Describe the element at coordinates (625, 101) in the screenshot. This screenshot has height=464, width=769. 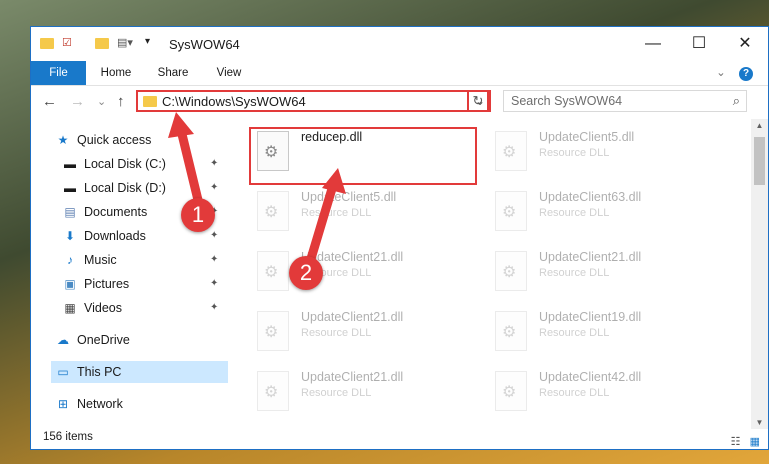
I see `search-input: Search SysWOW64 ⌕` at that location.